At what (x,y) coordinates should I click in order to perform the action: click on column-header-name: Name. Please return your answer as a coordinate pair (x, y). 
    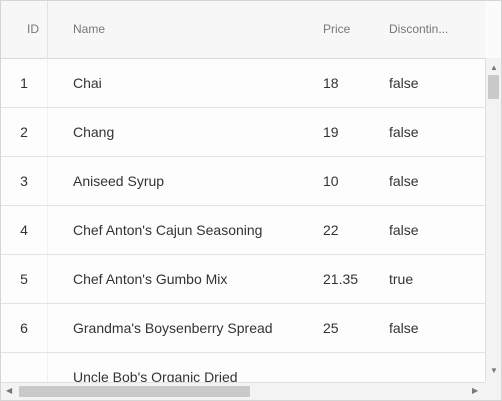
    Looking at the image, I should click on (173, 29).